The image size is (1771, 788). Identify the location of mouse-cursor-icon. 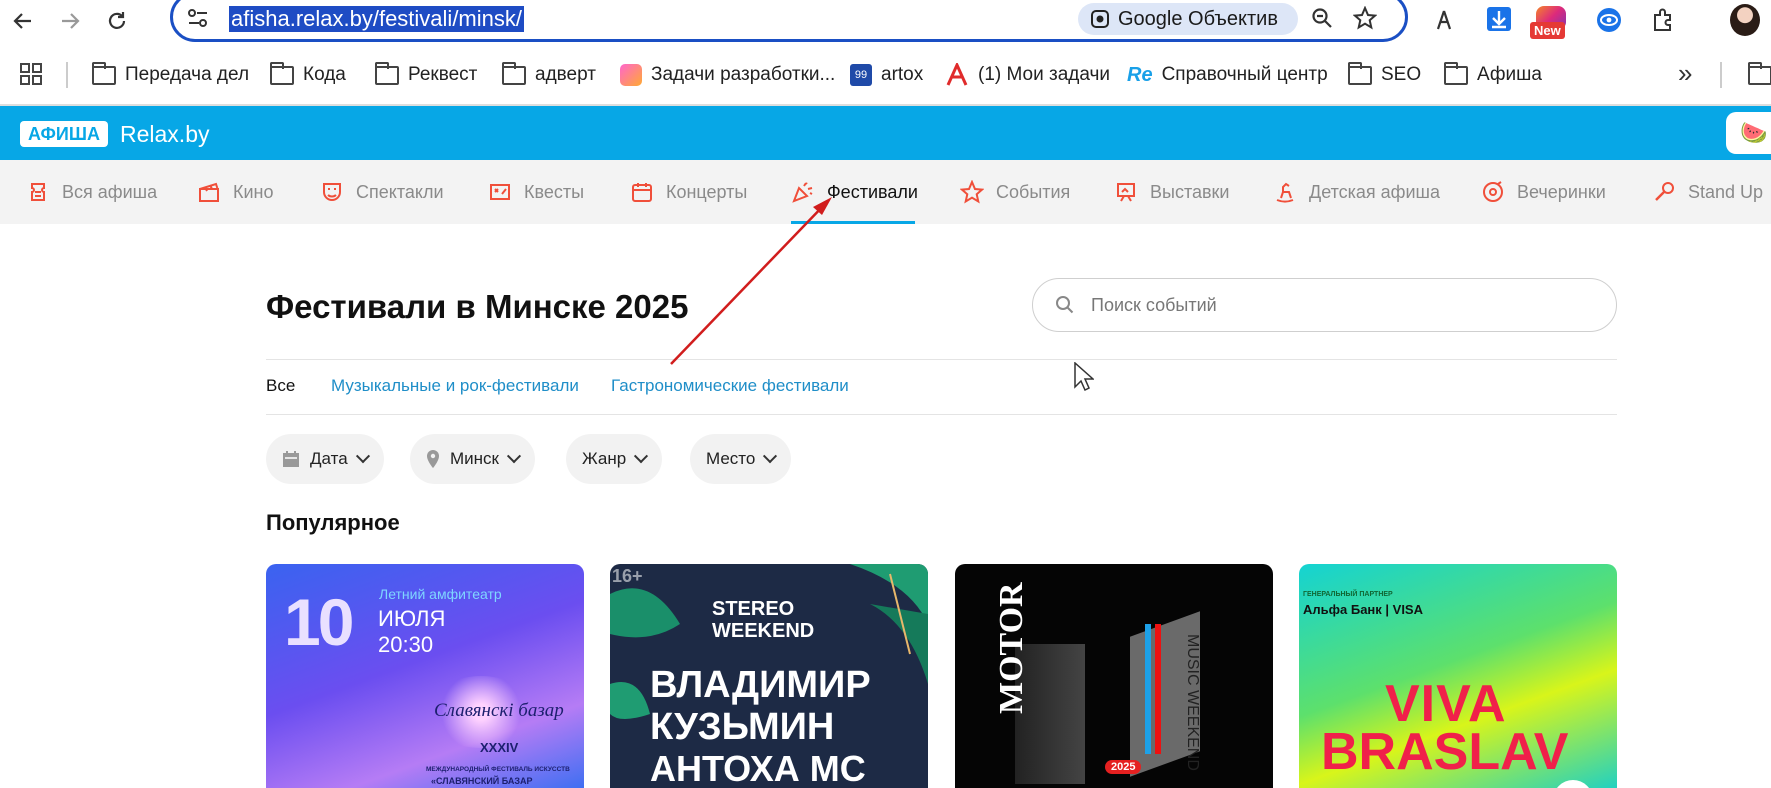
(1084, 377).